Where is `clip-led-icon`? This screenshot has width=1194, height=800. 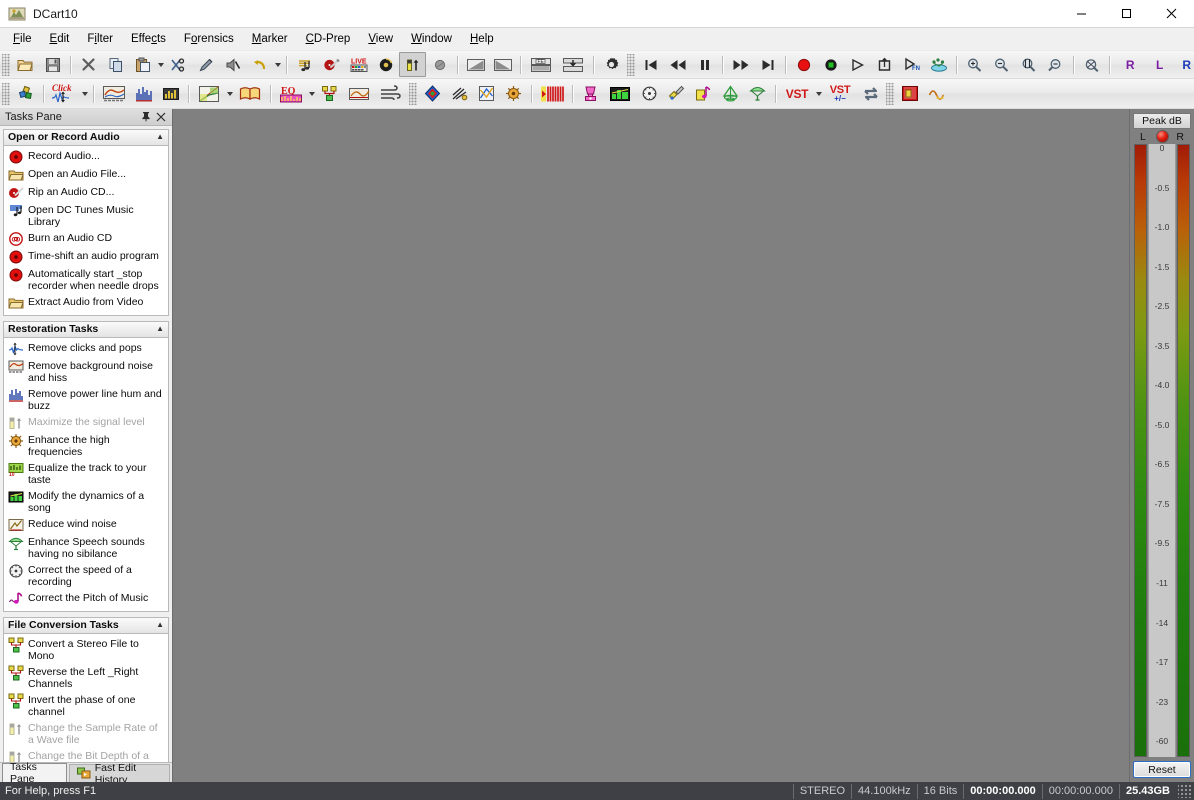 clip-led-icon is located at coordinates (1162, 136).